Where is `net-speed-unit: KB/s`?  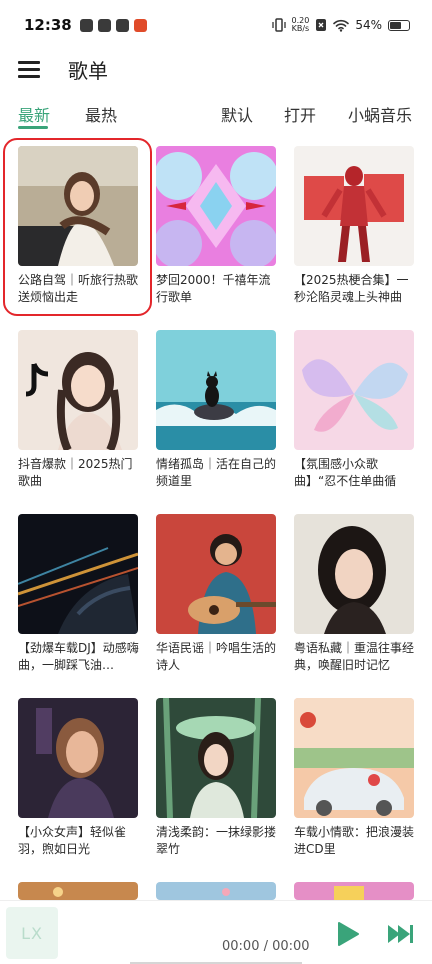
net-speed-unit: KB/s is located at coordinates (300, 28).